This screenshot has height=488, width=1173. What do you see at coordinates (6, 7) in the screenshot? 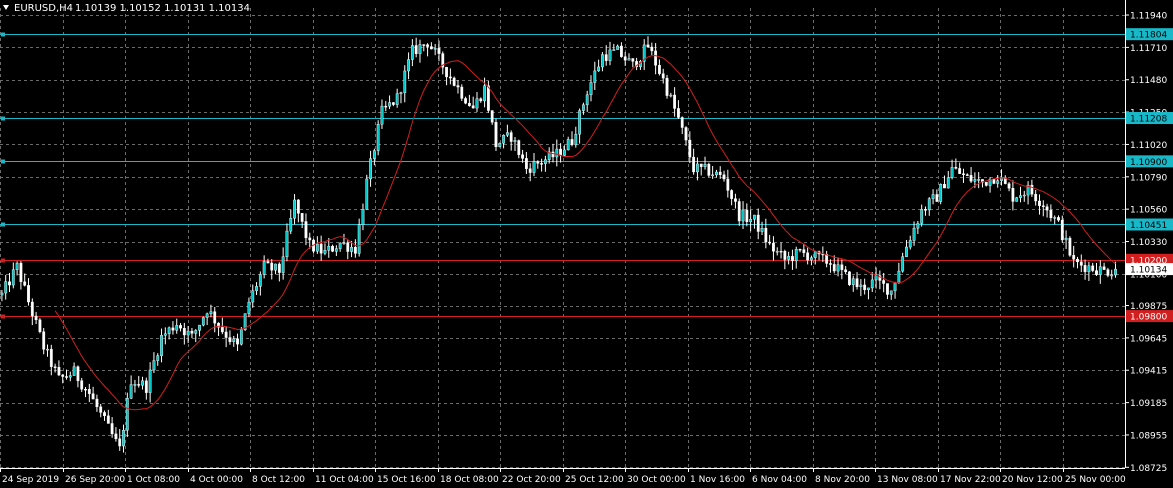
I see `chevron-down-icon` at bounding box center [6, 7].